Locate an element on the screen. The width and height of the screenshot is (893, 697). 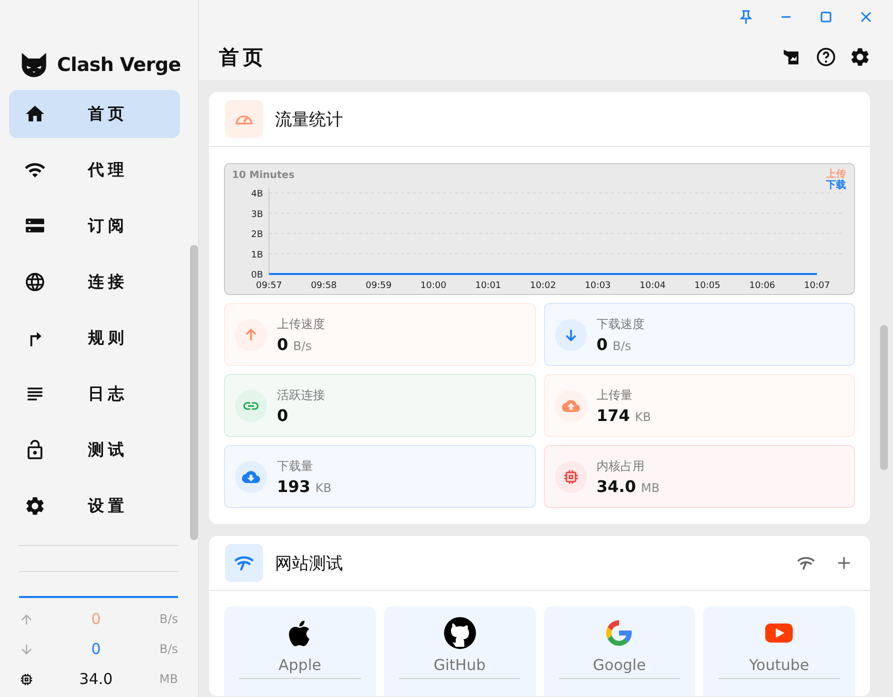
site-tile: Youtube is located at coordinates (779, 651).